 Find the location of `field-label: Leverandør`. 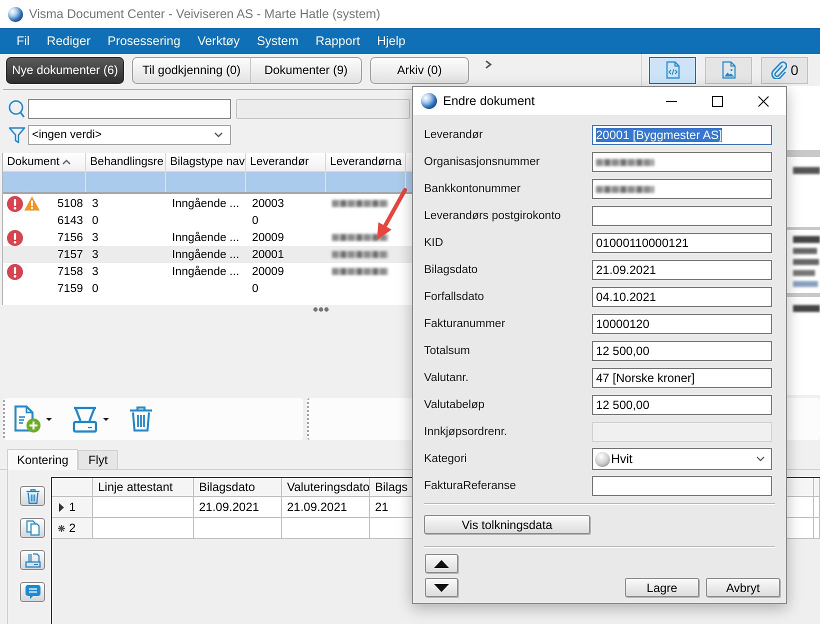

field-label: Leverandør is located at coordinates (454, 135).